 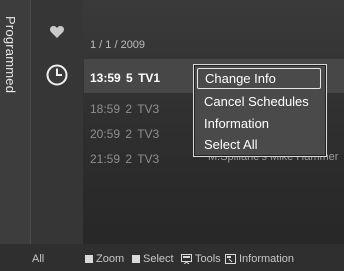 What do you see at coordinates (129, 78) in the screenshot?
I see `row-day: 5` at bounding box center [129, 78].